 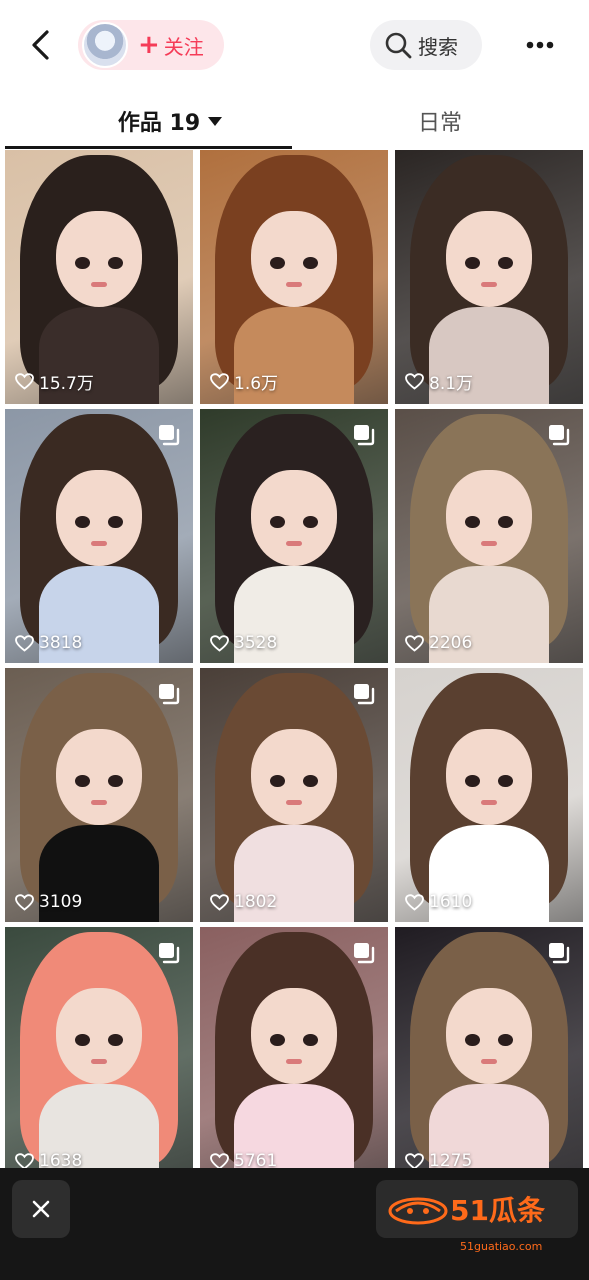 What do you see at coordinates (418, 1211) in the screenshot?
I see `brand-logo-icon` at bounding box center [418, 1211].